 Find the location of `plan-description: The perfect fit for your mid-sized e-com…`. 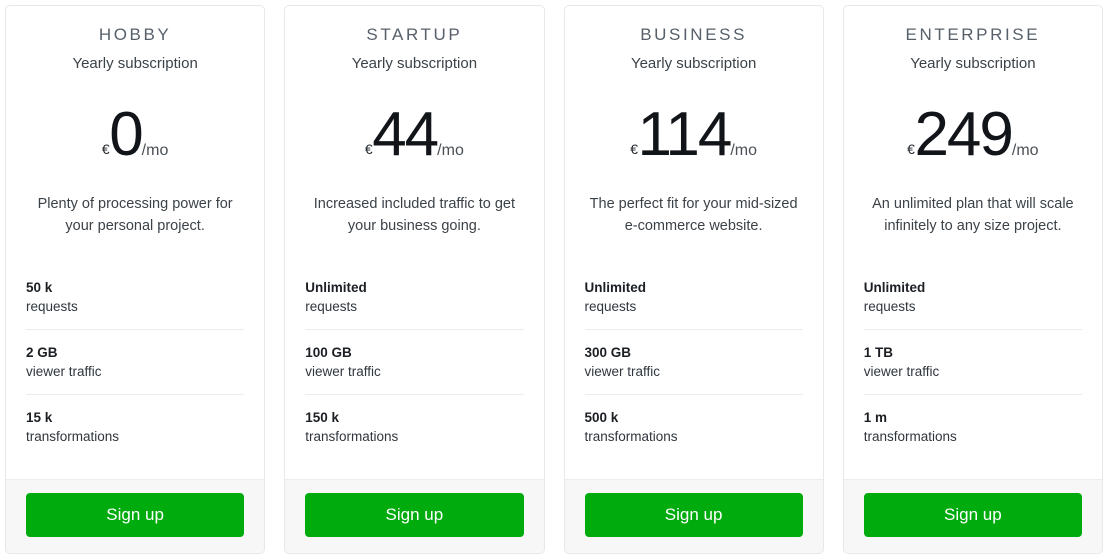

plan-description: The perfect fit for your mid-sized e-com… is located at coordinates (693, 214).